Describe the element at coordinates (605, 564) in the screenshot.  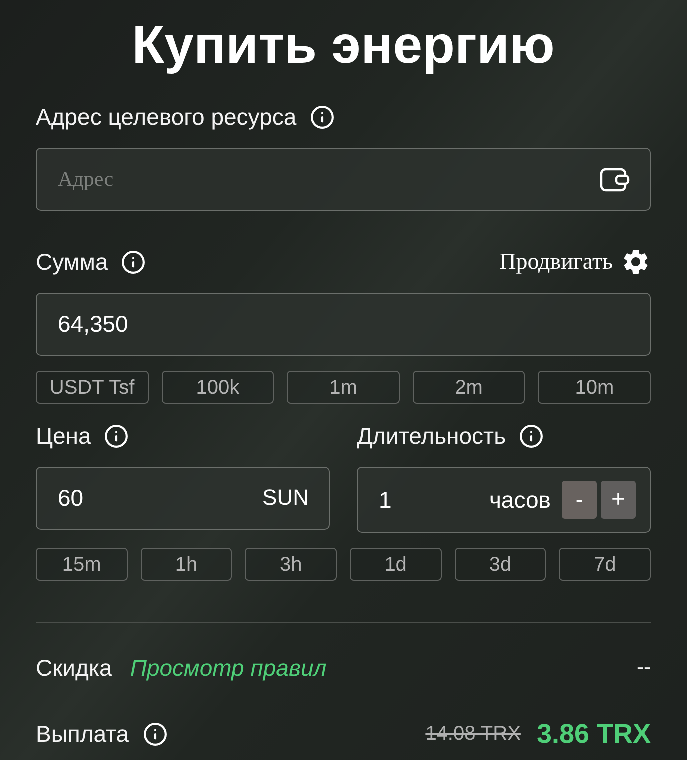
I see `duration-preset-button: 7d` at that location.